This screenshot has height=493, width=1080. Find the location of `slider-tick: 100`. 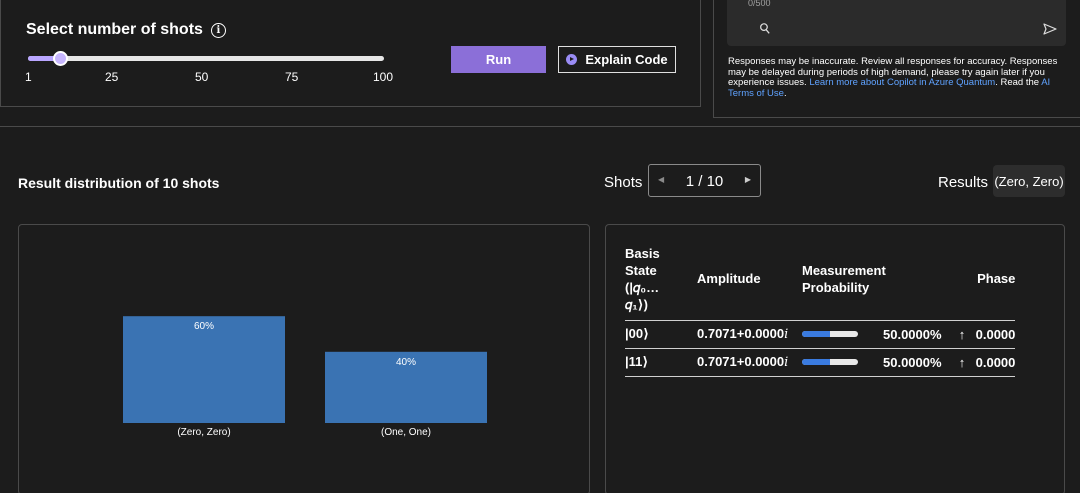

slider-tick: 100 is located at coordinates (383, 77).